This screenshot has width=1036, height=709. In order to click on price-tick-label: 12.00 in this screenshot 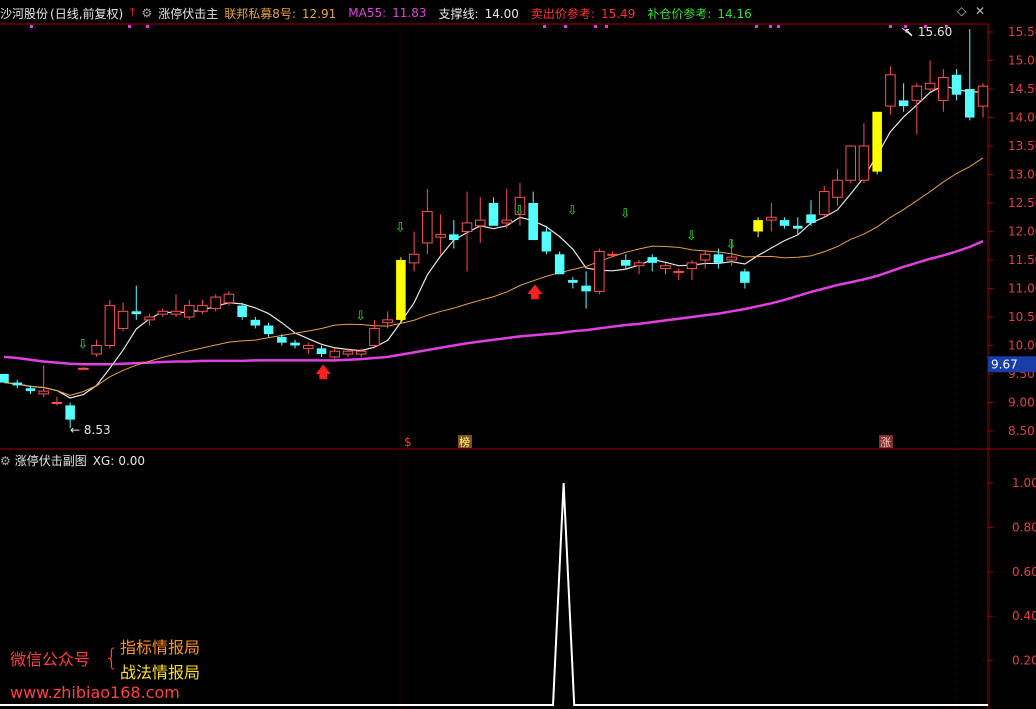, I will do `click(1022, 232)`.